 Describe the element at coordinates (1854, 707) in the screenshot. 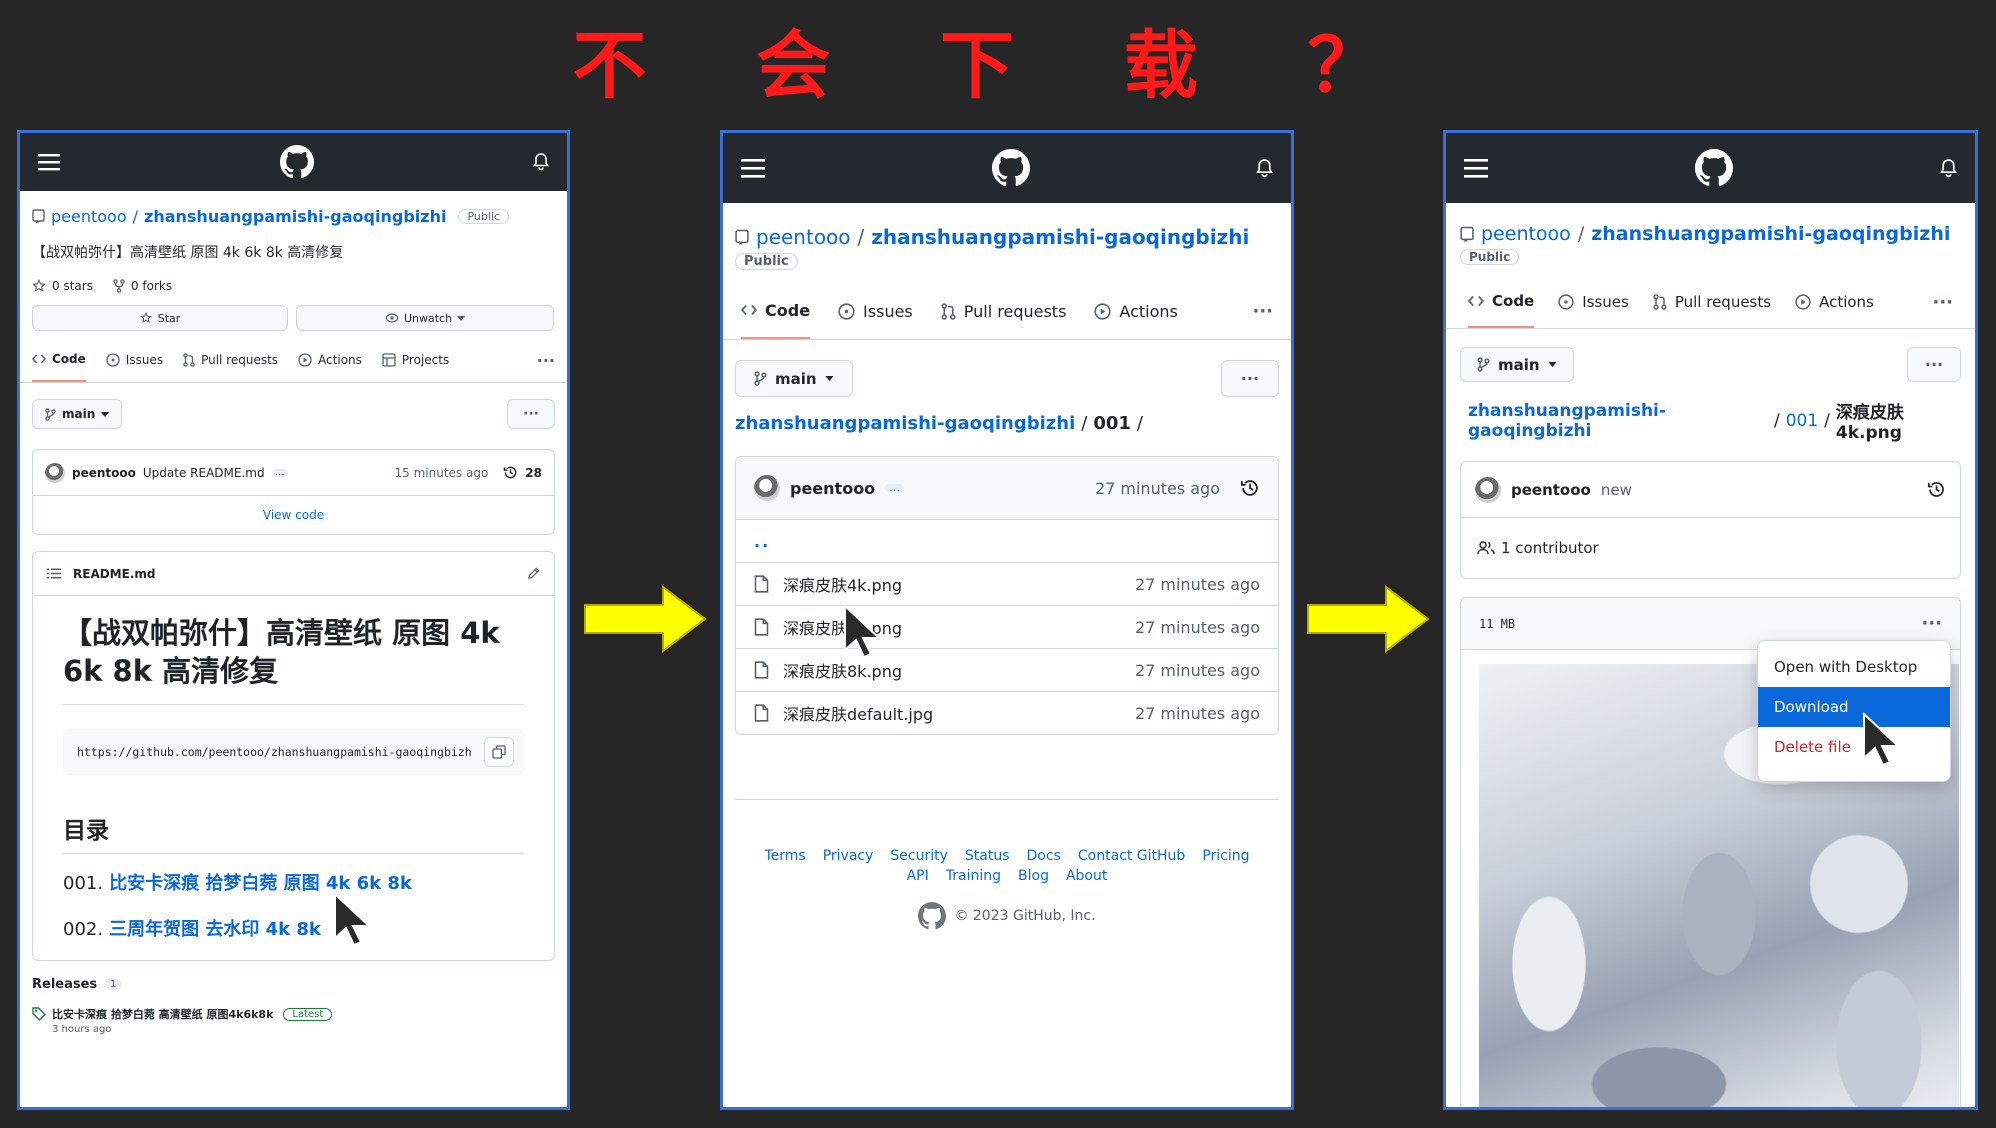

I see `download-item: Download` at that location.